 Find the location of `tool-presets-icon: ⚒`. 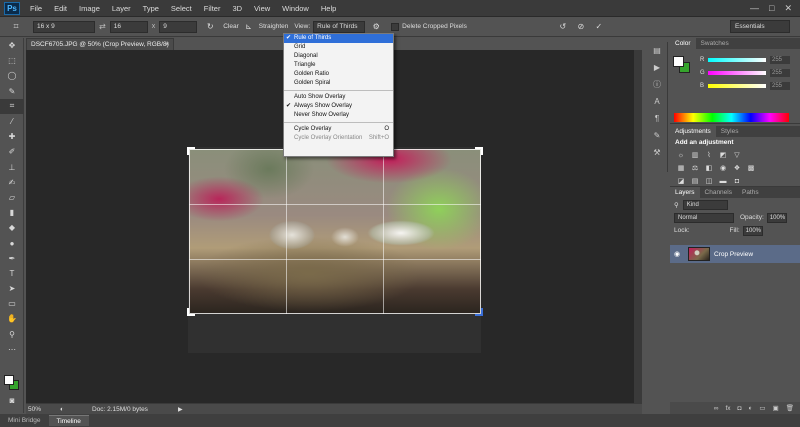

tool-presets-icon: ⚒ is located at coordinates (657, 152).